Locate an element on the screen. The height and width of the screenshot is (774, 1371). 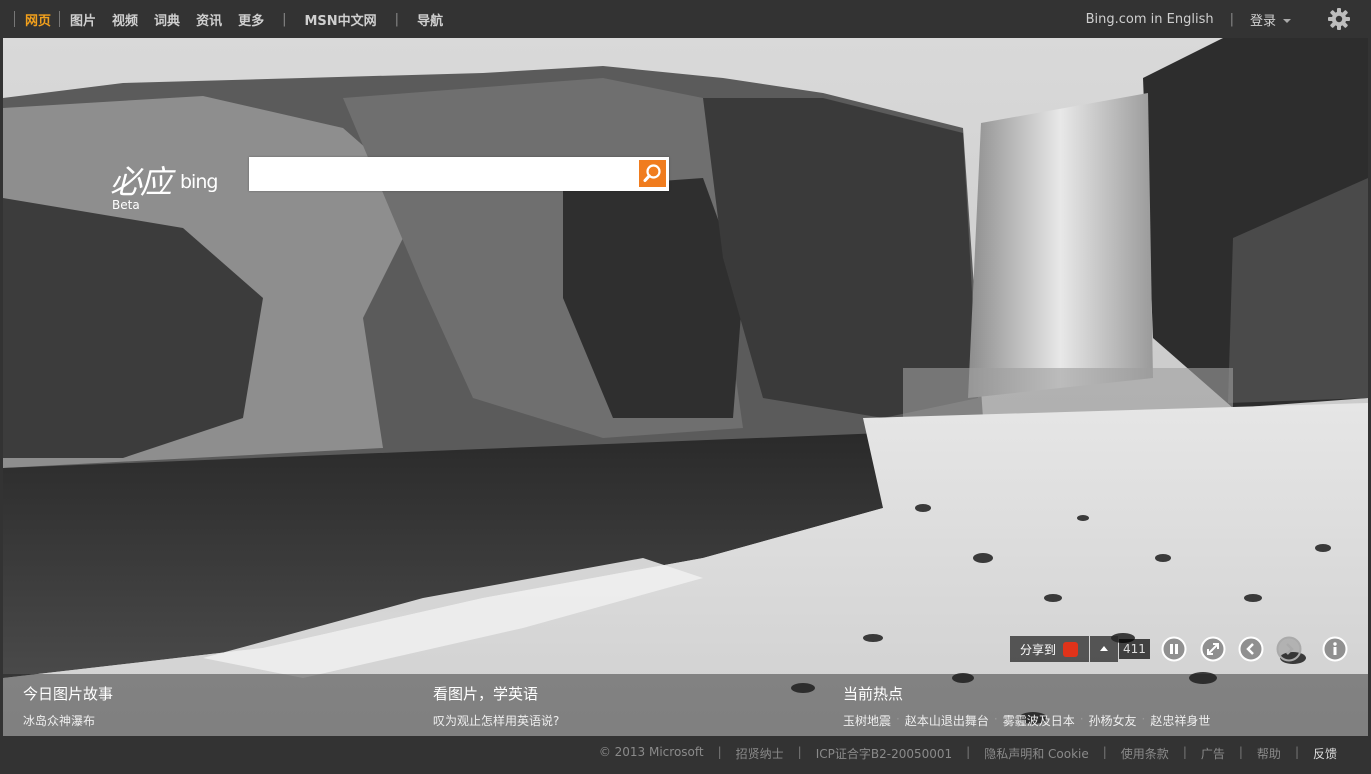
logo-beta: Beta is located at coordinates (126, 205).